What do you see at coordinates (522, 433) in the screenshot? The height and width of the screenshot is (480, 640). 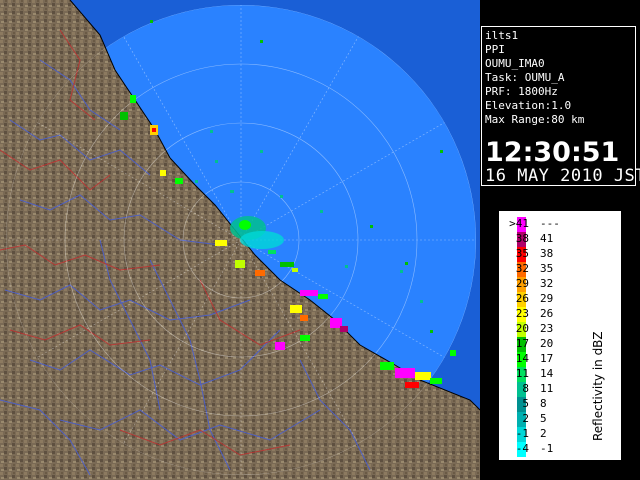 I see `legend-lower-bound: -1` at bounding box center [522, 433].